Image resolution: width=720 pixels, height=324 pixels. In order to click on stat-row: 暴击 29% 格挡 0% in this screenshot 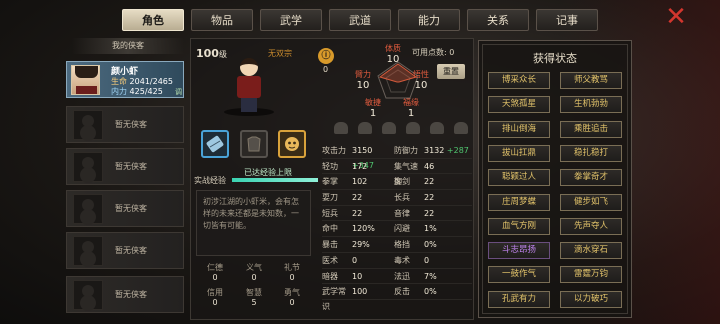, I will do `click(397, 245)`.